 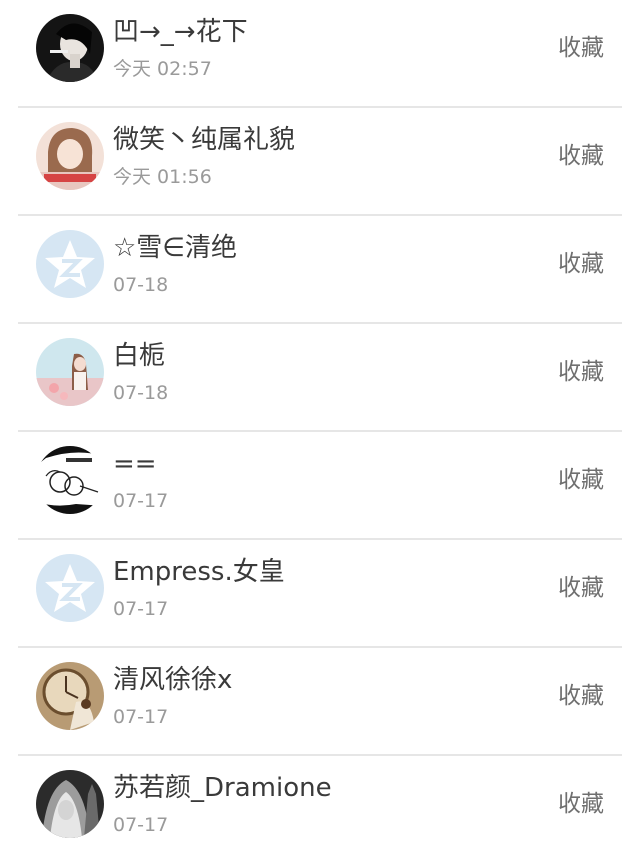 I want to click on photo-pastel-girl-avatar-icon, so click(x=70, y=372).